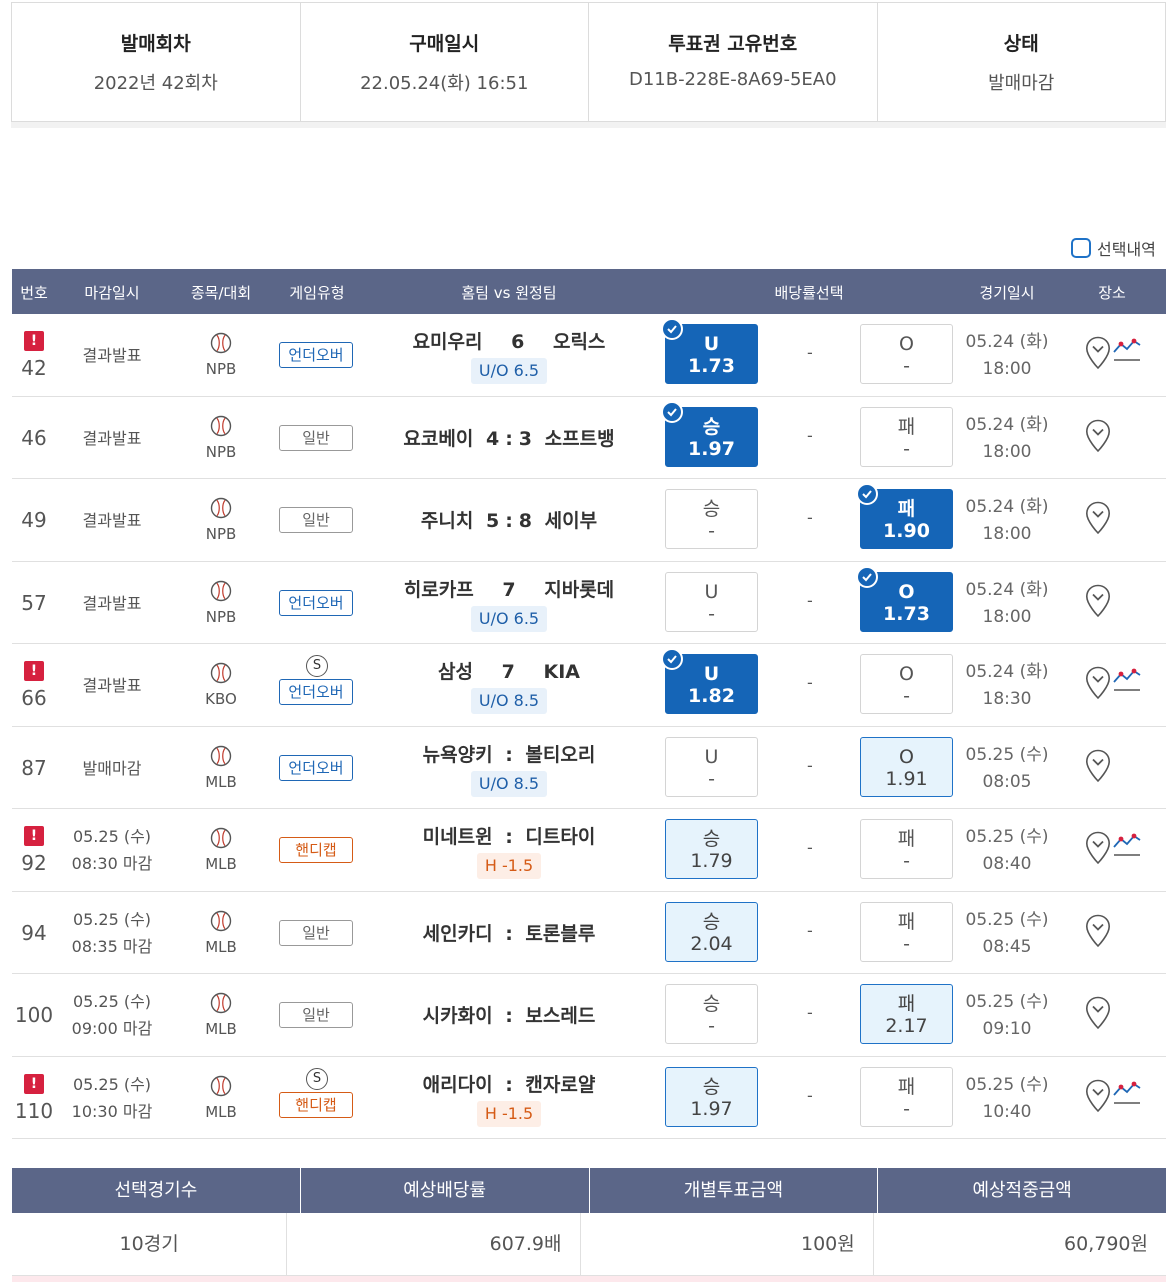  Describe the element at coordinates (316, 1015) in the screenshot. I see `game-type-tag: 일반` at that location.